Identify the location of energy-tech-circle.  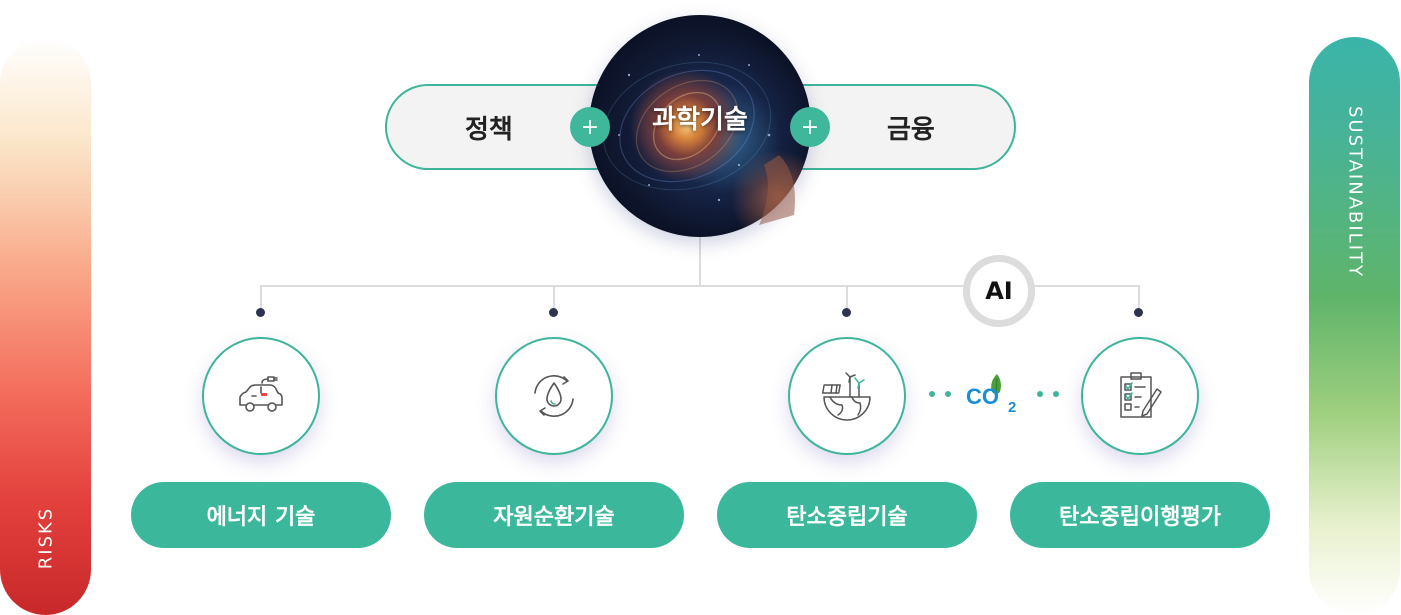
(261, 396).